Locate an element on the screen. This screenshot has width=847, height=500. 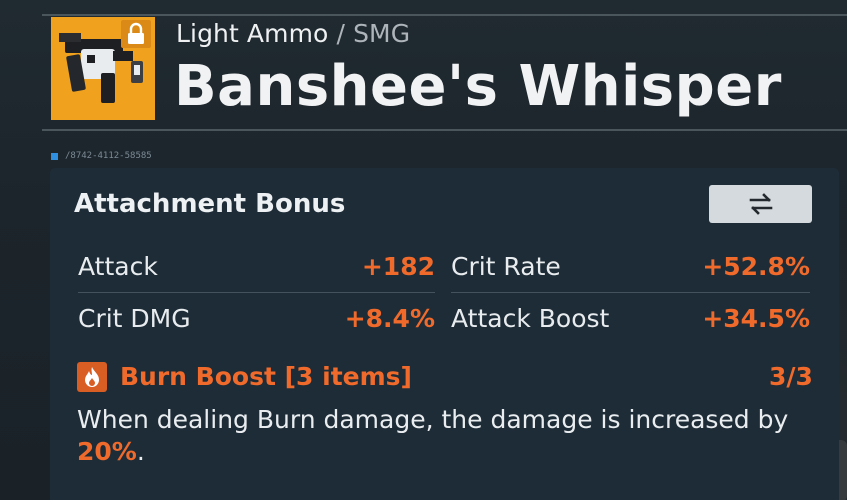
serial-number: /8742-4112-58585 is located at coordinates (108, 156).